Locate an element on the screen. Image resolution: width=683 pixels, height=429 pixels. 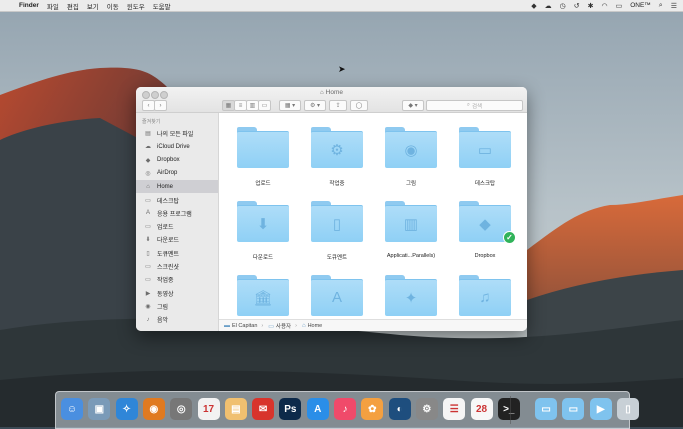
music-icon: ♪ is located at coordinates (148, 319).